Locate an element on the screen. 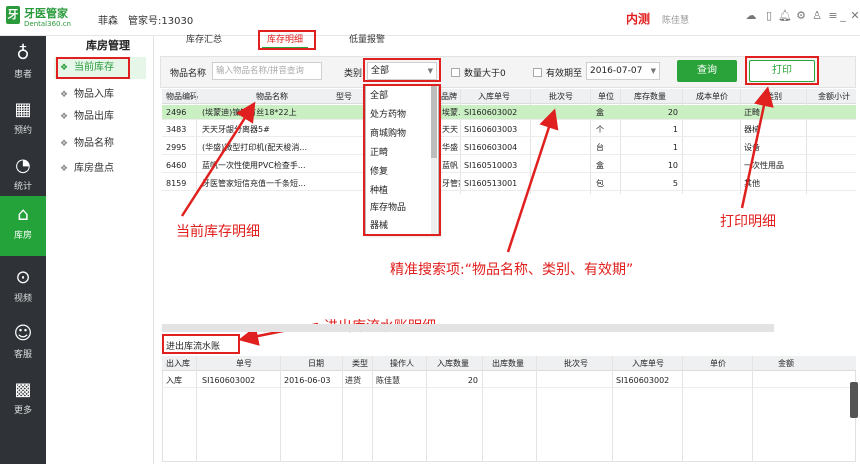  cloud-icon: ☁ is located at coordinates (751, 16).